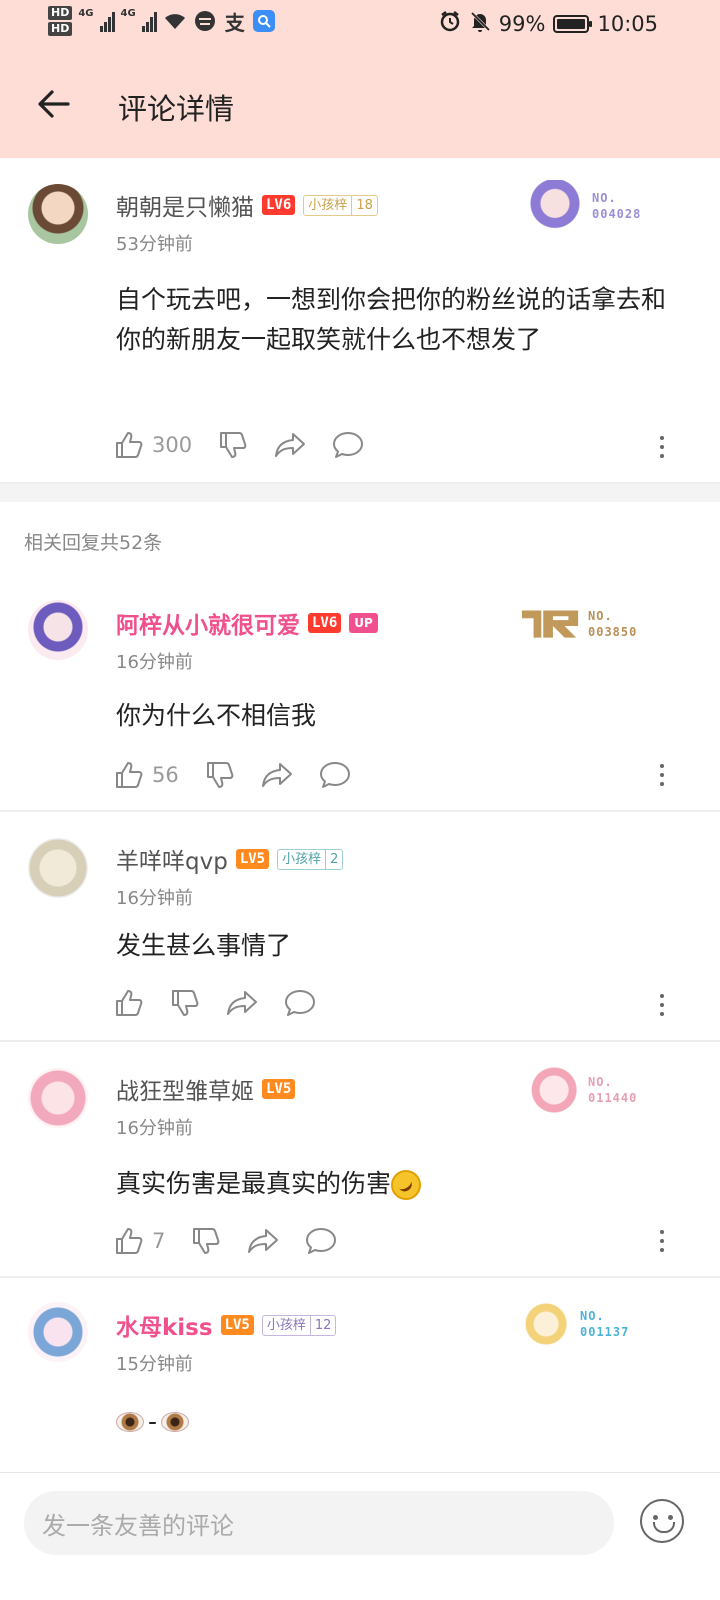  What do you see at coordinates (613, 632) in the screenshot?
I see `decoration-number: 003850` at bounding box center [613, 632].